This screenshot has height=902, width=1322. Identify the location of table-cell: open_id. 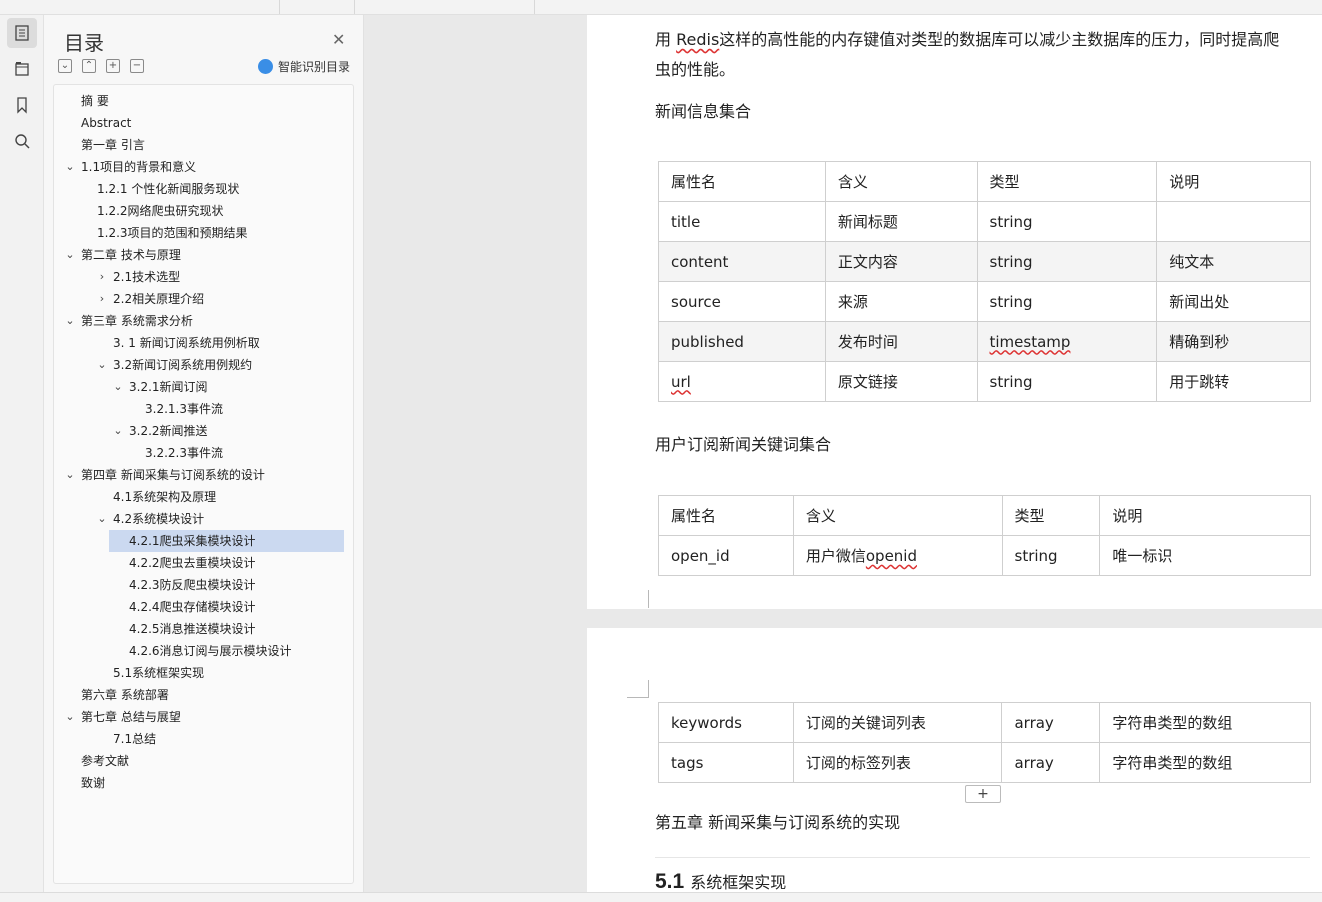
(726, 555).